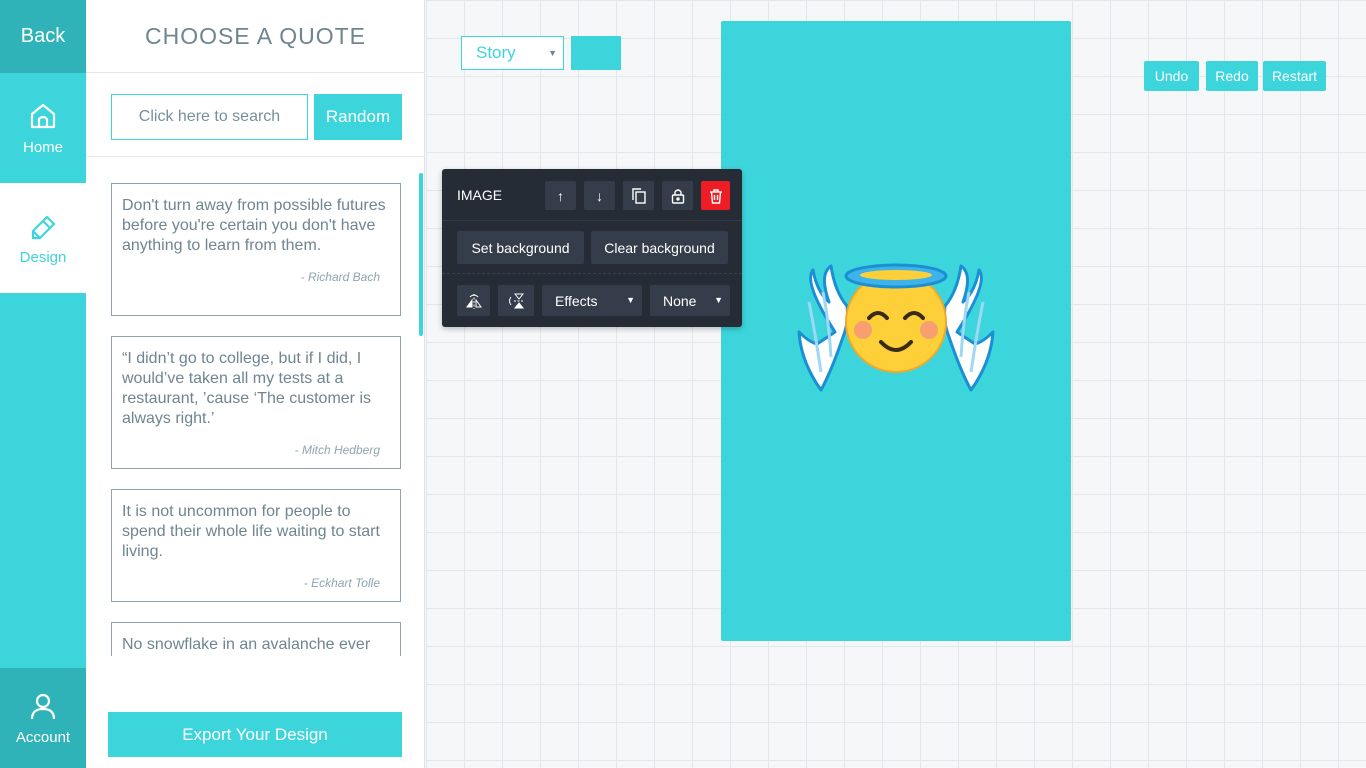 Image resolution: width=1366 pixels, height=768 pixels. I want to click on quote-author: - Eckhart Tolle, so click(341, 583).